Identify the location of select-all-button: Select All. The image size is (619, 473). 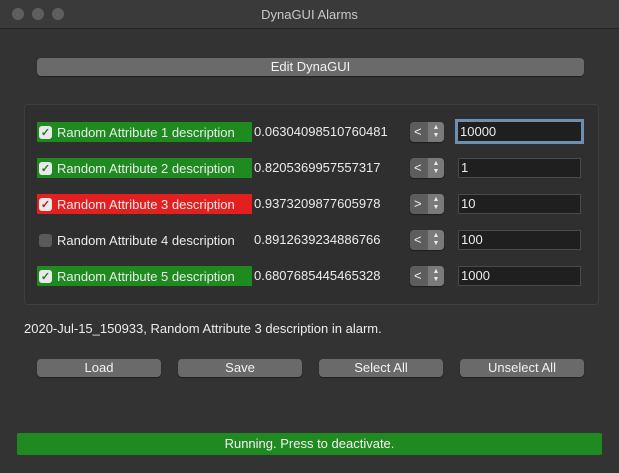
(381, 368).